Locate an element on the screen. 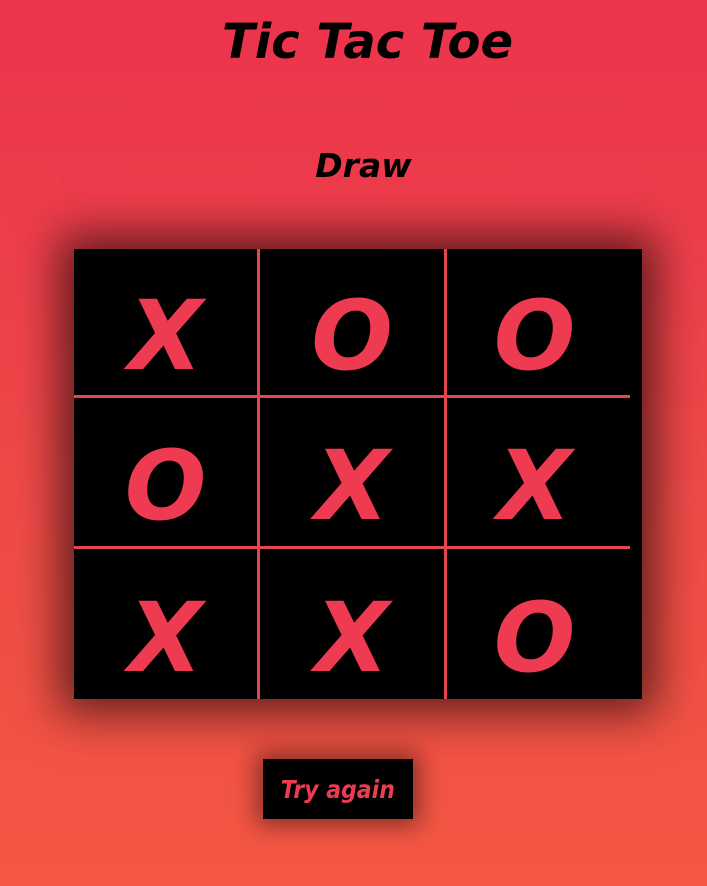 This screenshot has width=707, height=886. try-again-label: Try again is located at coordinates (338, 789).